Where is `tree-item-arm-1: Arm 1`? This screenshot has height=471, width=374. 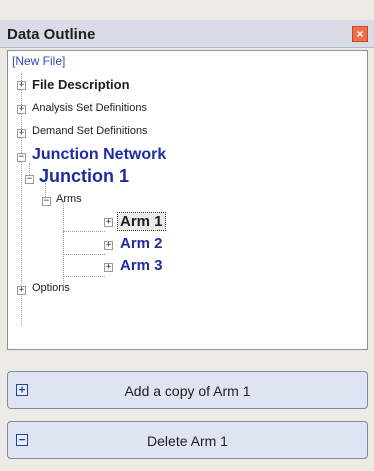
tree-item-arm-1: Arm 1 is located at coordinates (141, 221).